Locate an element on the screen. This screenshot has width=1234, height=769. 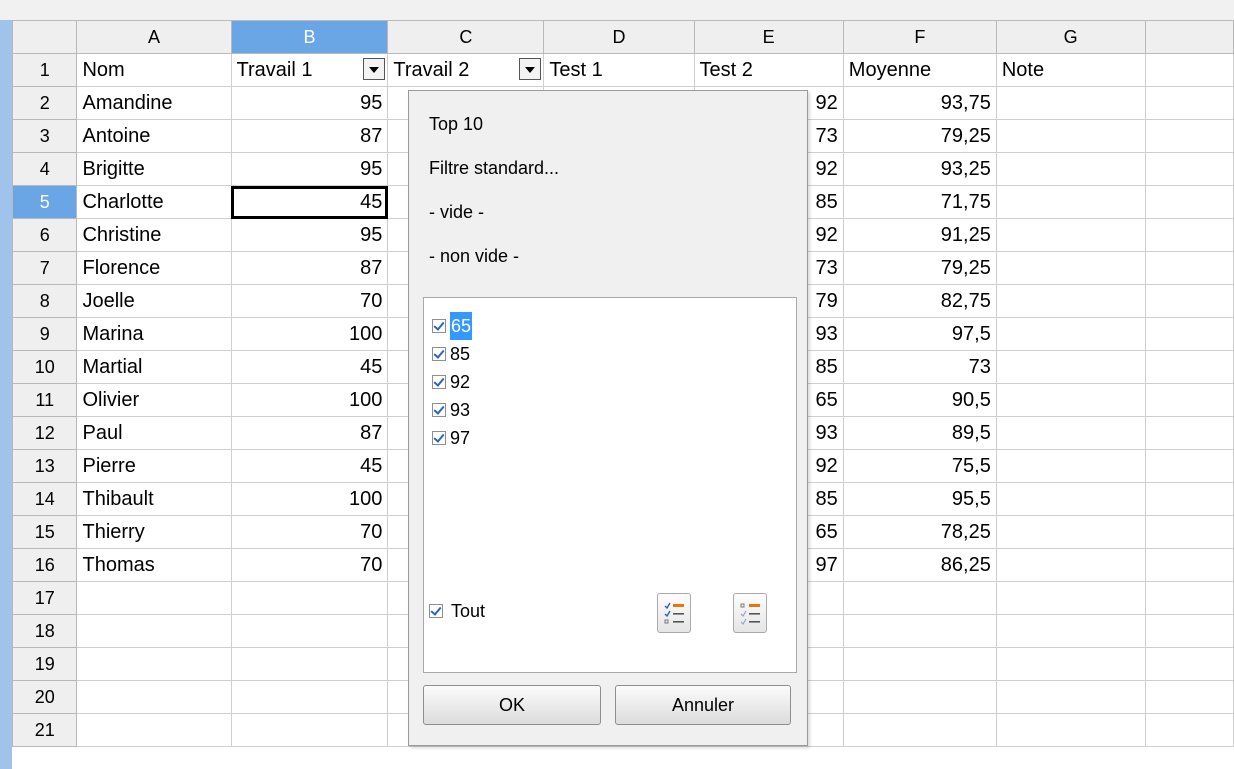
column-header-extra is located at coordinates (1189, 37).